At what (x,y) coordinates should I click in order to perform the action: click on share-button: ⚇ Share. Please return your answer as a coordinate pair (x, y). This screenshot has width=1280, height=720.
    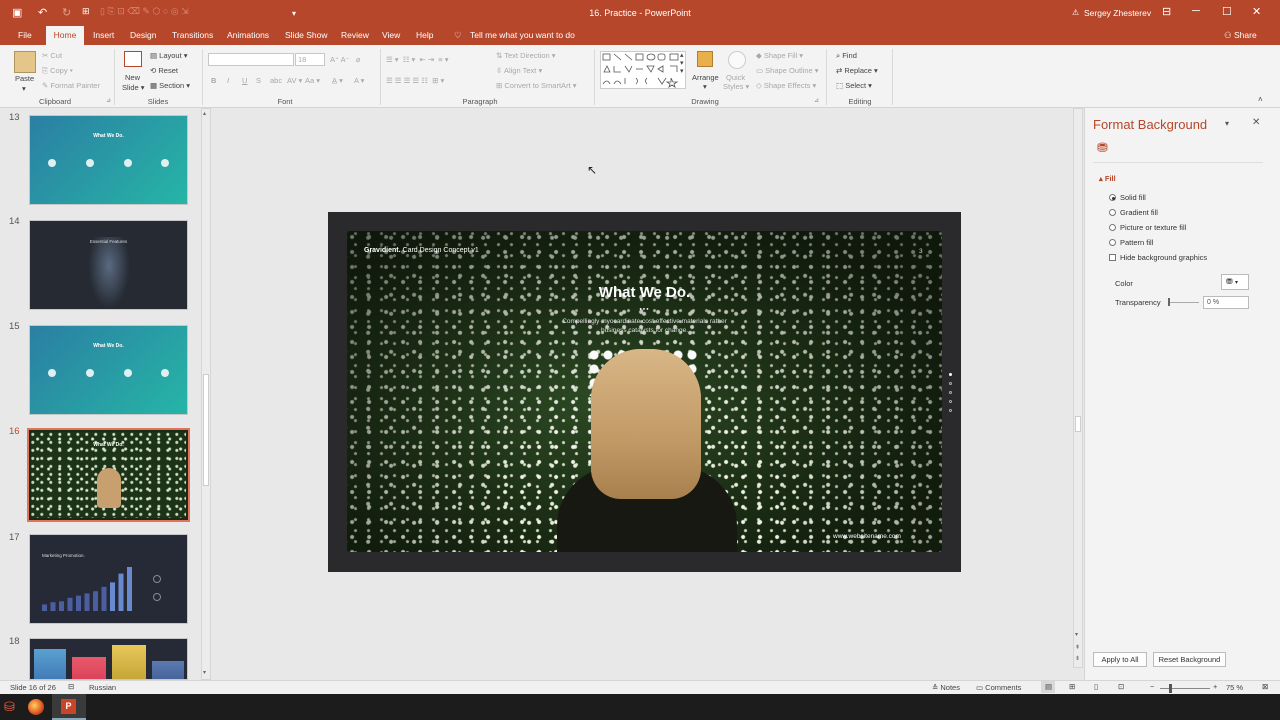
    Looking at the image, I should click on (1240, 35).